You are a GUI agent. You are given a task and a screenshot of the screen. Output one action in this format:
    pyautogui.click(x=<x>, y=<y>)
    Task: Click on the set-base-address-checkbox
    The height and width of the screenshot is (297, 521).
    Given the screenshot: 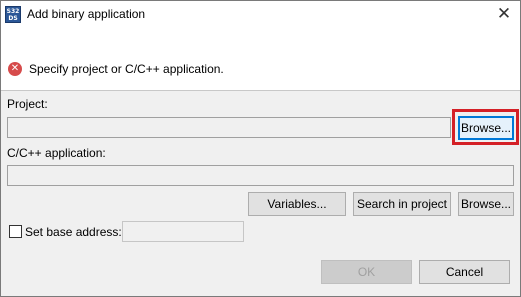 What is the action you would take?
    pyautogui.click(x=15, y=231)
    